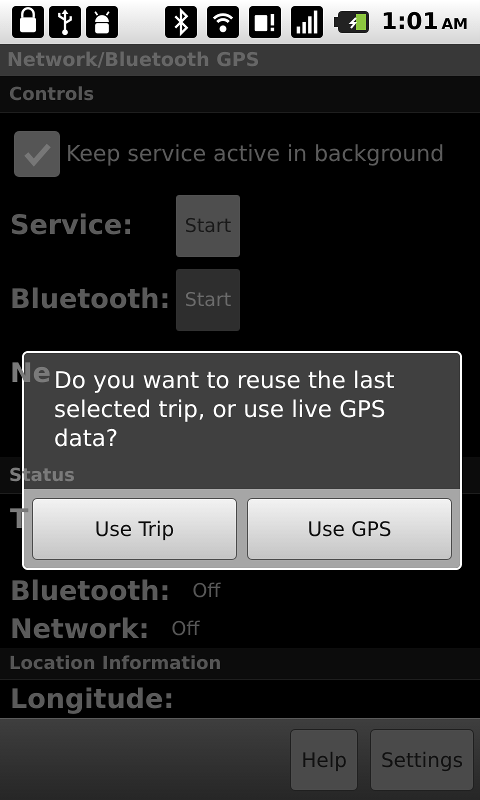  I want to click on field-label: Longitude:, so click(92, 699).